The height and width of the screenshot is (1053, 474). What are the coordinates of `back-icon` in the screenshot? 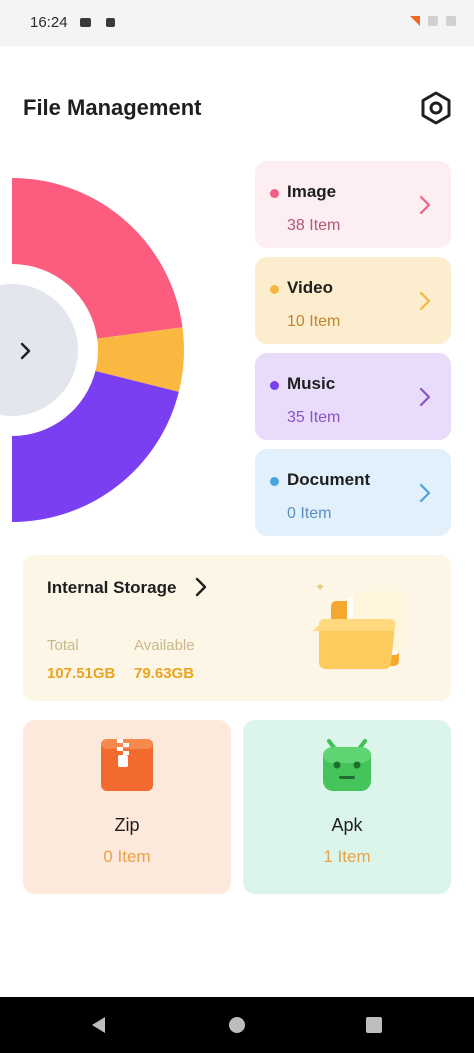 It's located at (99, 1025).